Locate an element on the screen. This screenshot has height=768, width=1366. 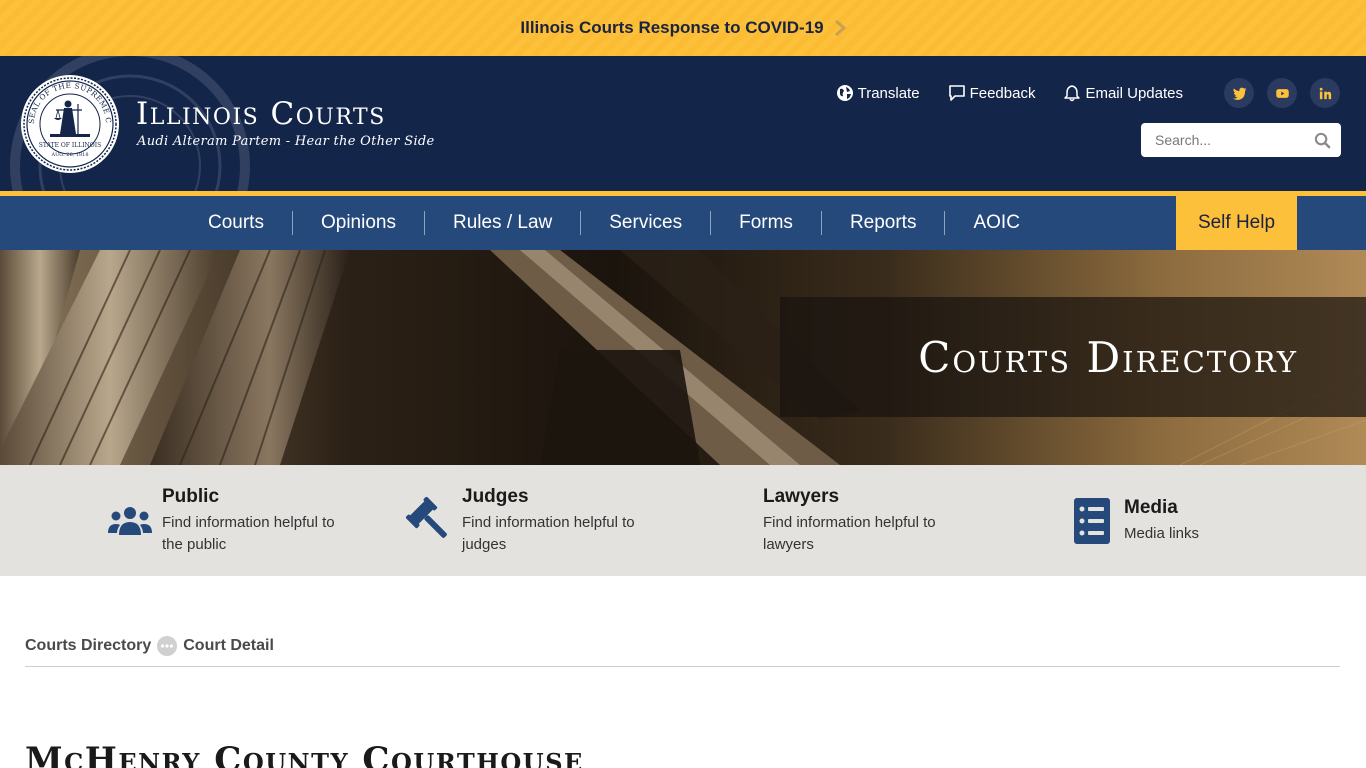
people-group-icon is located at coordinates (130, 520).